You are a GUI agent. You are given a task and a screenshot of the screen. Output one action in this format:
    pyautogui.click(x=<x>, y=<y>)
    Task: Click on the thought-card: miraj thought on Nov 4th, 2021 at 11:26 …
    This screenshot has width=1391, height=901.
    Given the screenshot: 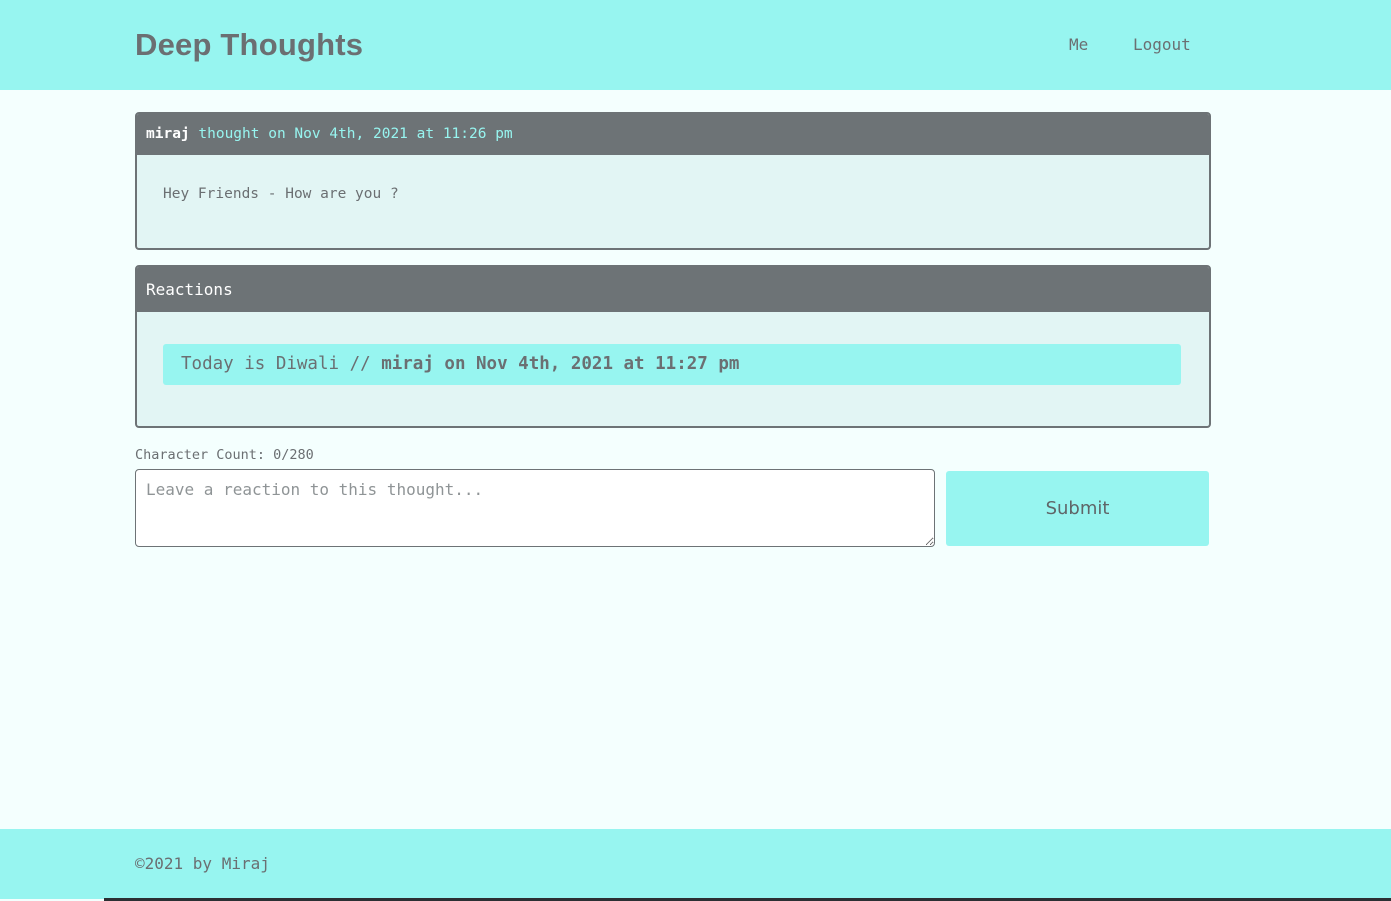 What is the action you would take?
    pyautogui.click(x=673, y=181)
    